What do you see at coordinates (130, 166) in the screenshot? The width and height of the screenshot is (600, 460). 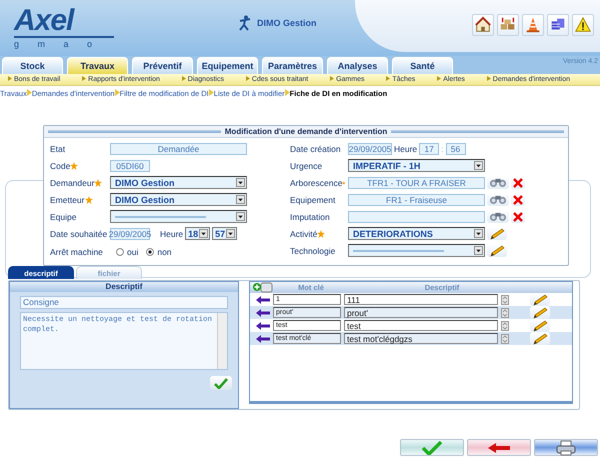 I see `readonly-field: 05DI60` at bounding box center [130, 166].